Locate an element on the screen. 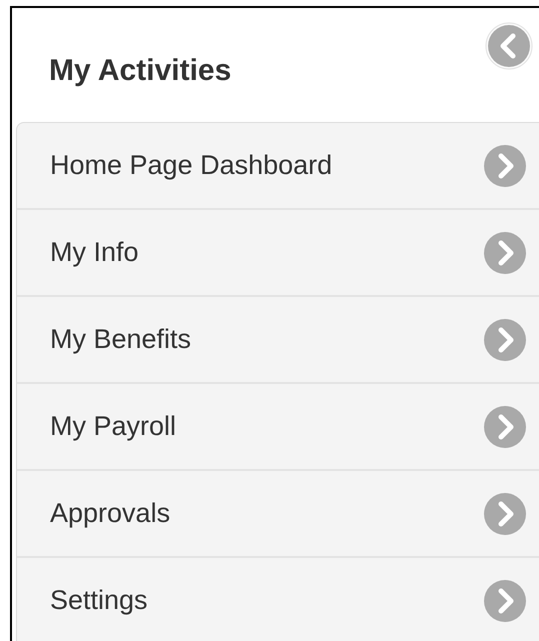 The height and width of the screenshot is (641, 539). menu-item: My Info is located at coordinates (278, 253).